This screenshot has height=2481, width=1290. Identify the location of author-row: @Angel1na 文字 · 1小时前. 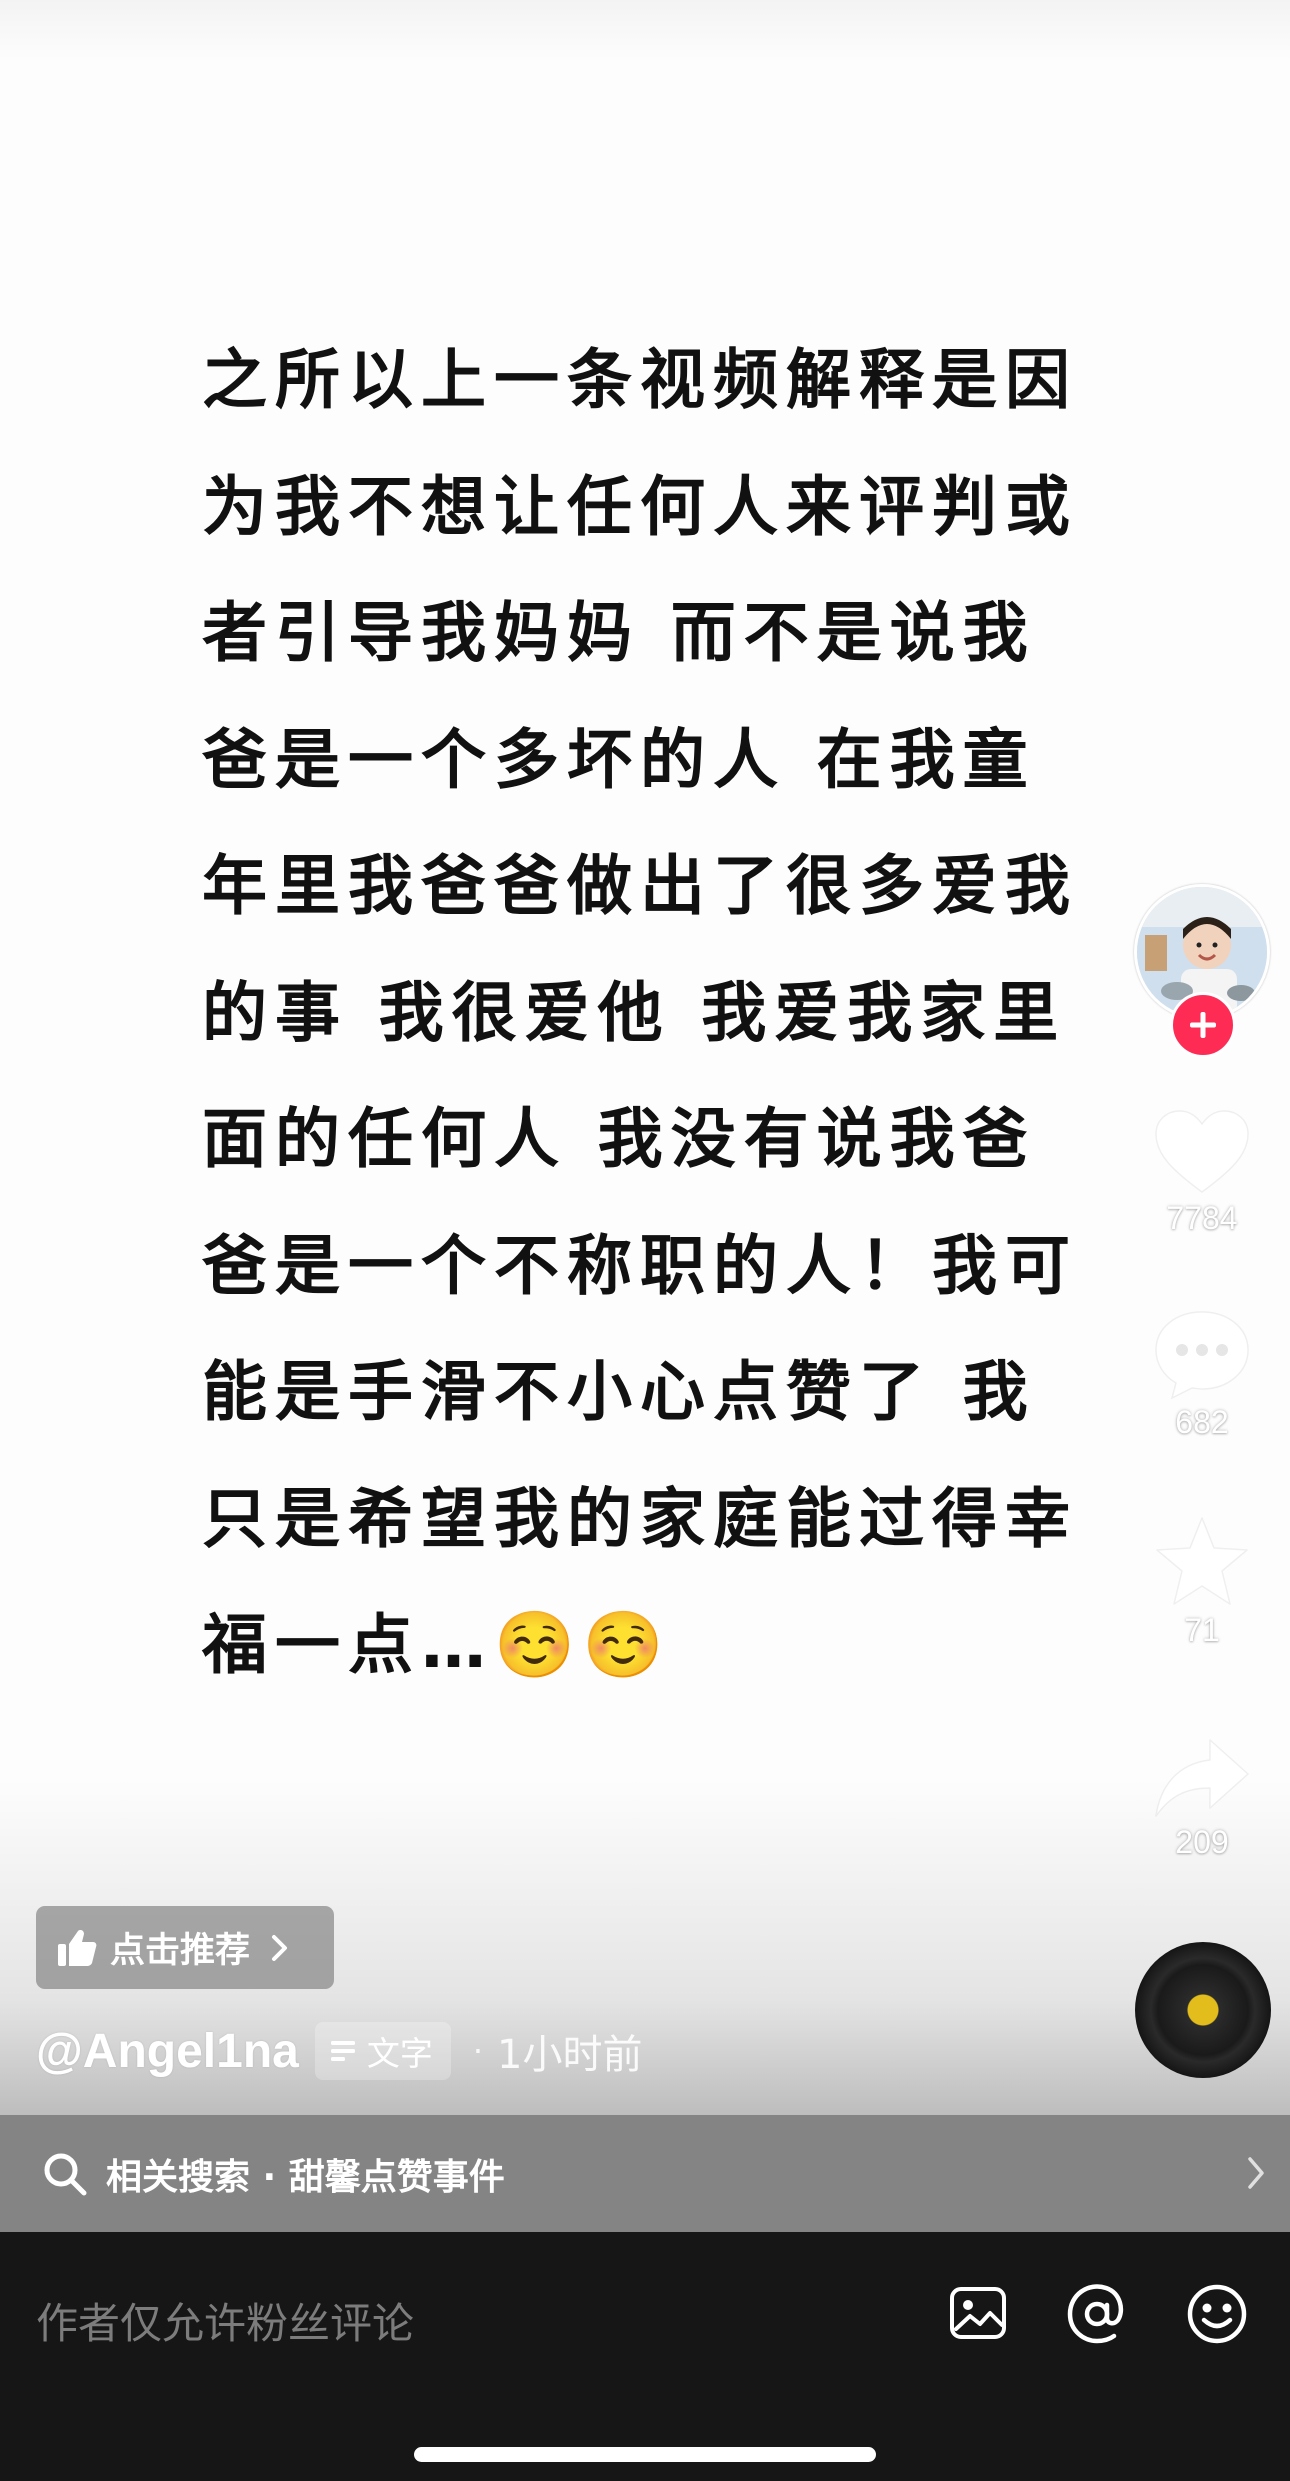
(339, 2051).